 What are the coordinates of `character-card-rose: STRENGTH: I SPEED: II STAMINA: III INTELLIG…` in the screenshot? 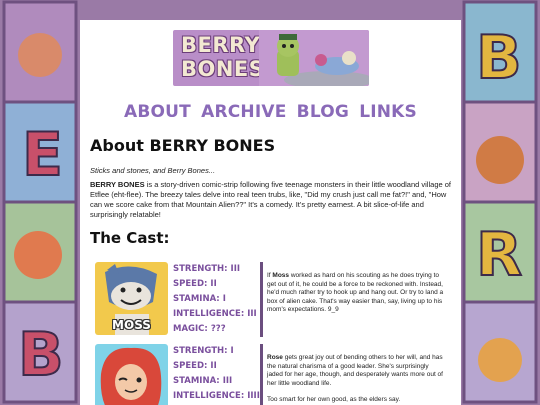 It's located at (275, 374).